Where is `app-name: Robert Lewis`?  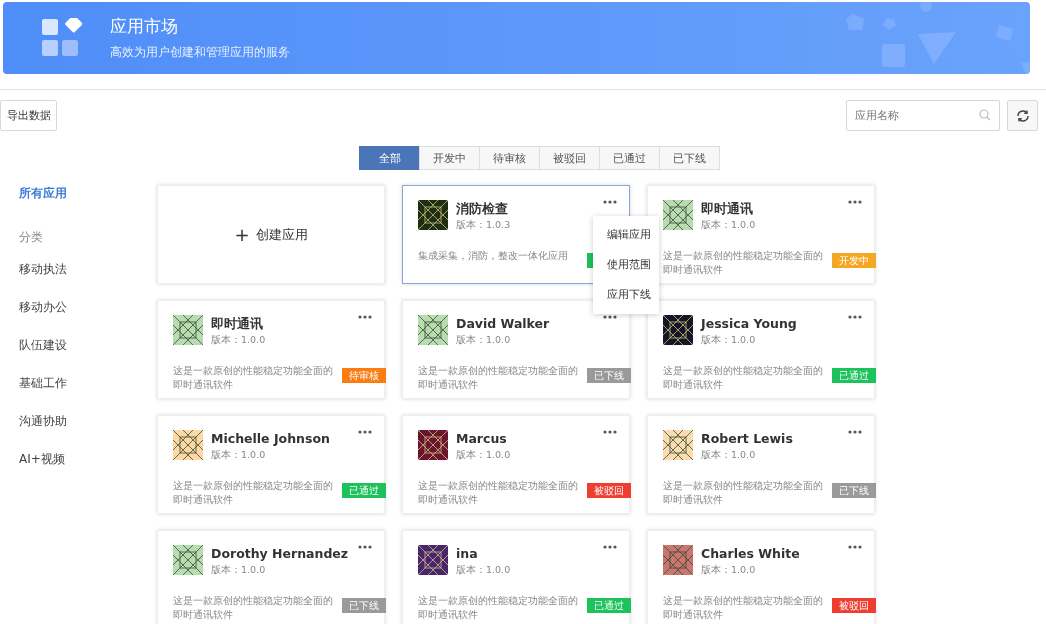 app-name: Robert Lewis is located at coordinates (747, 438).